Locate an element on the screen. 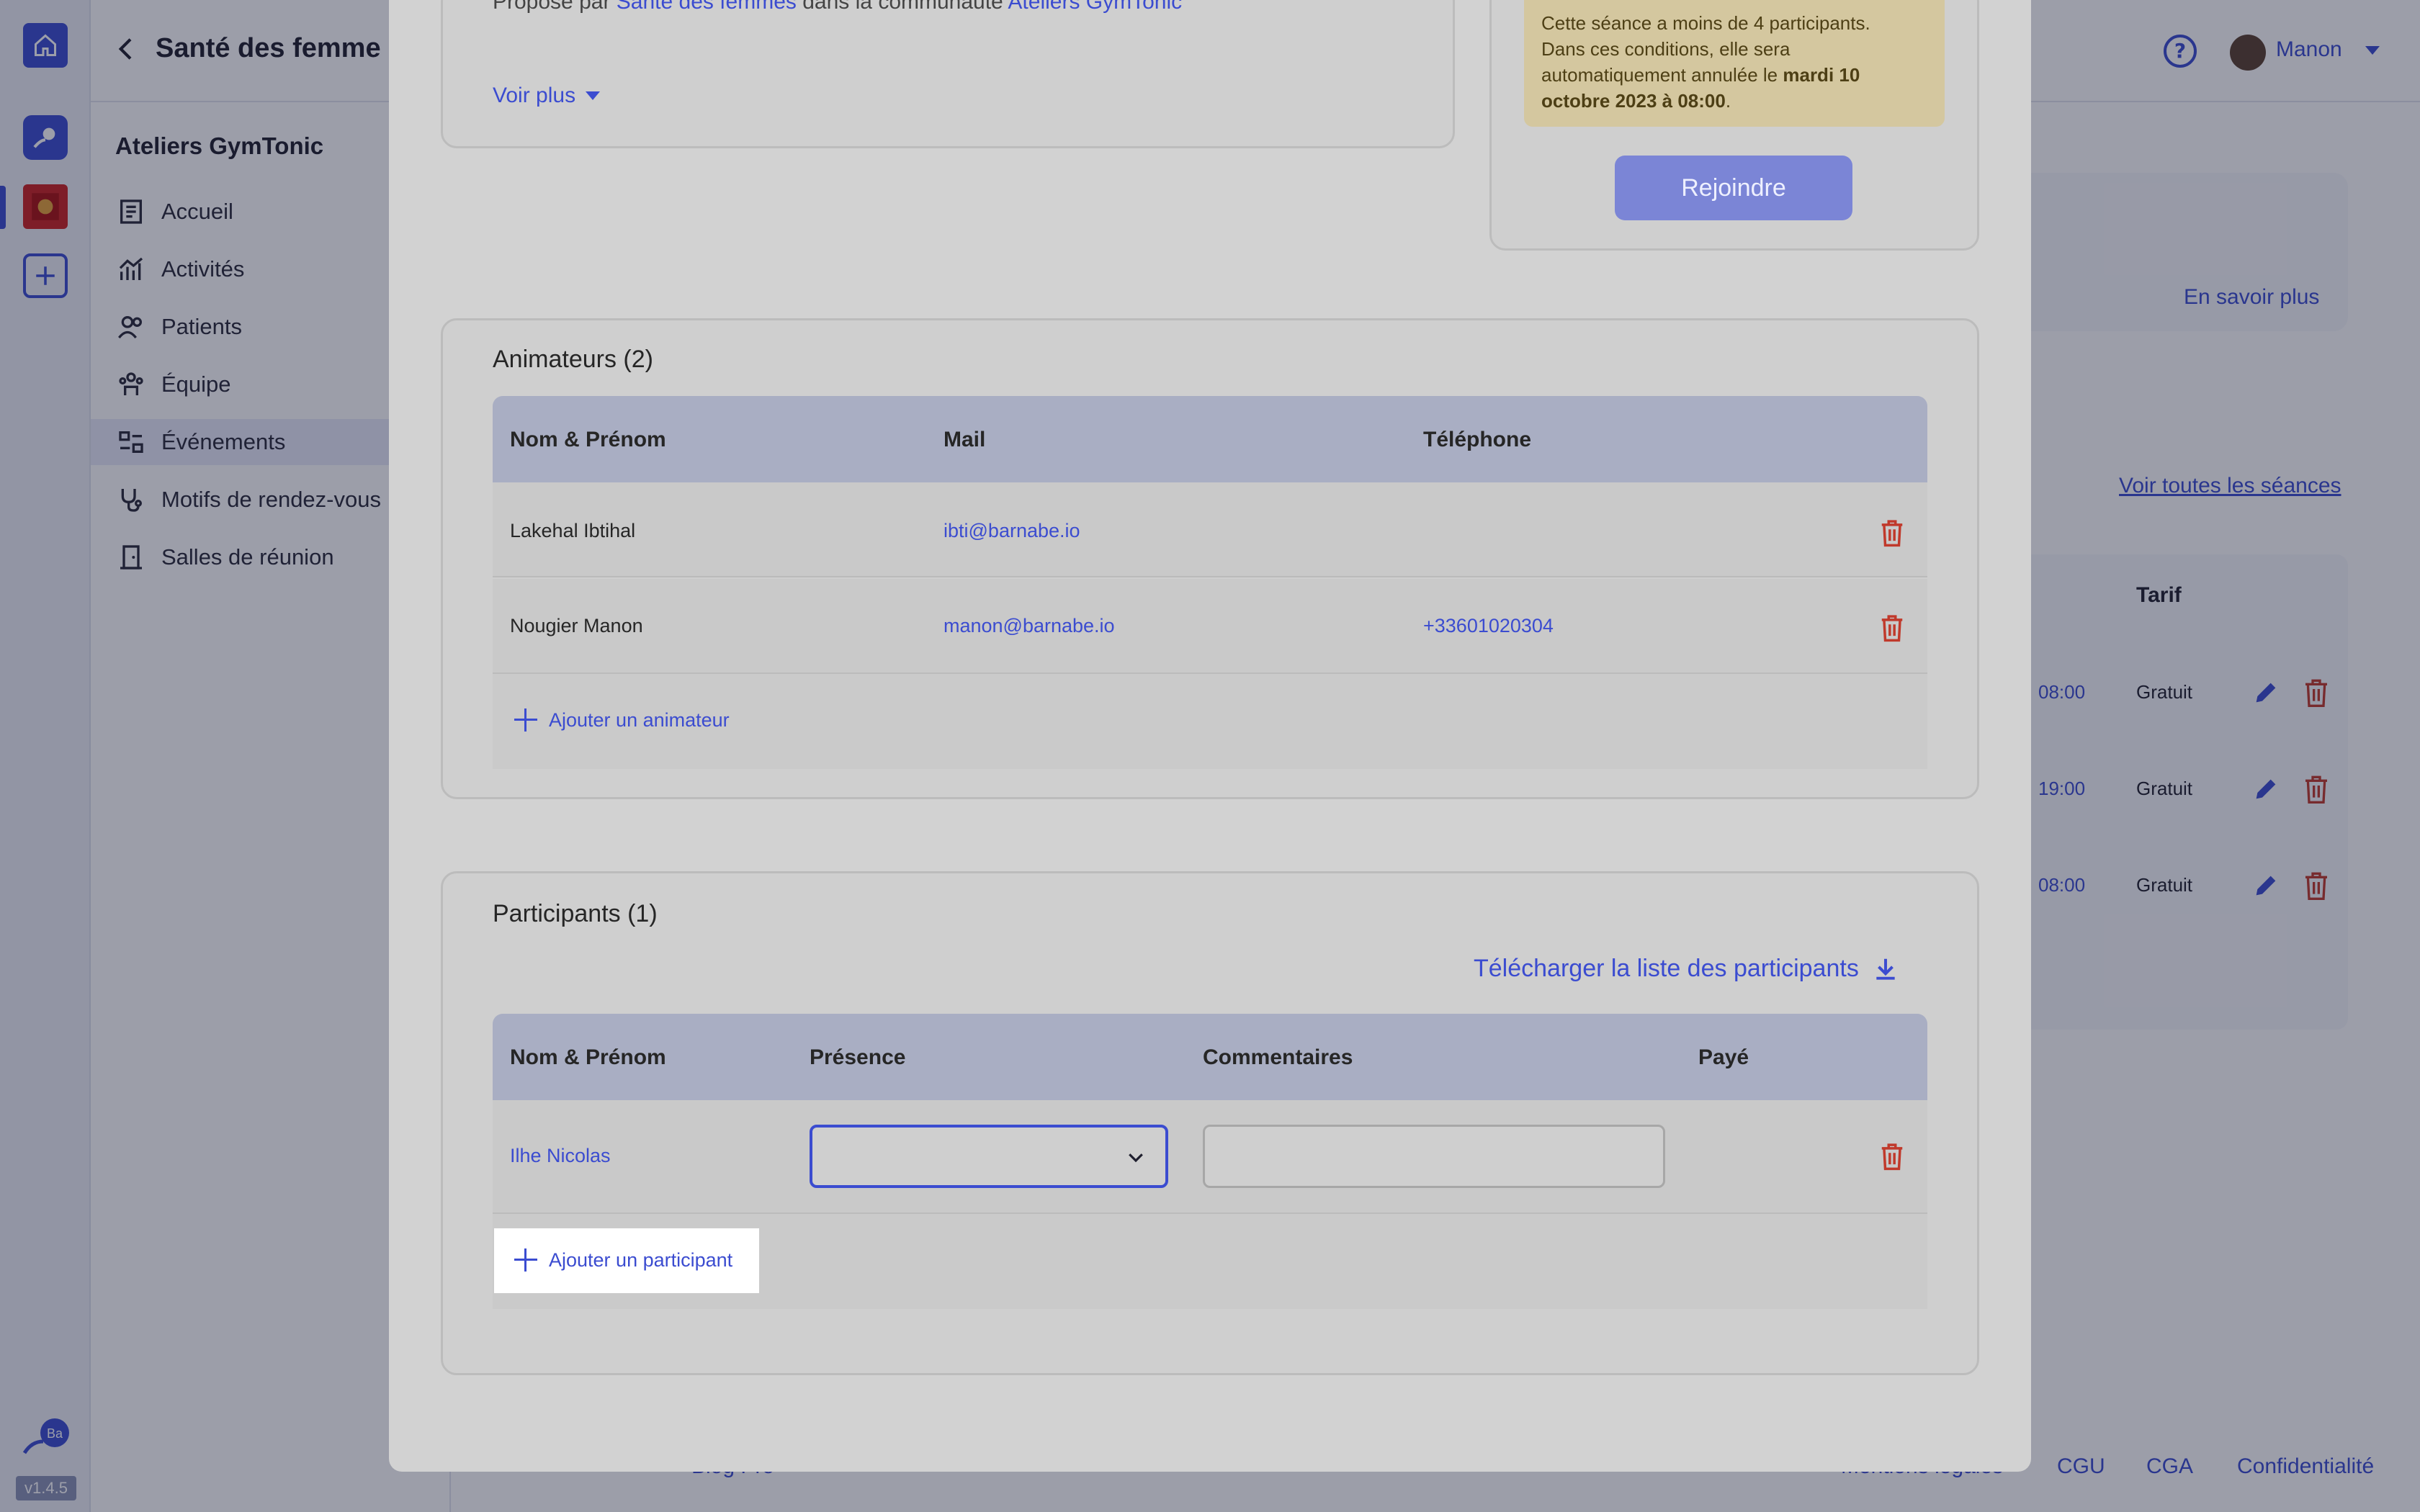 This screenshot has height=1512, width=2420. warning-text: automatiquement annulée le is located at coordinates (1662, 75).